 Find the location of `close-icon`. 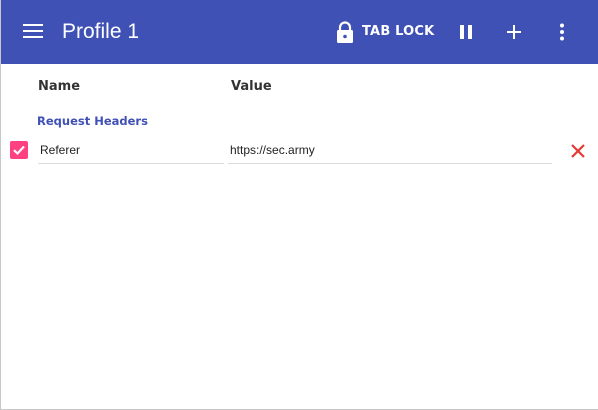

close-icon is located at coordinates (578, 151).